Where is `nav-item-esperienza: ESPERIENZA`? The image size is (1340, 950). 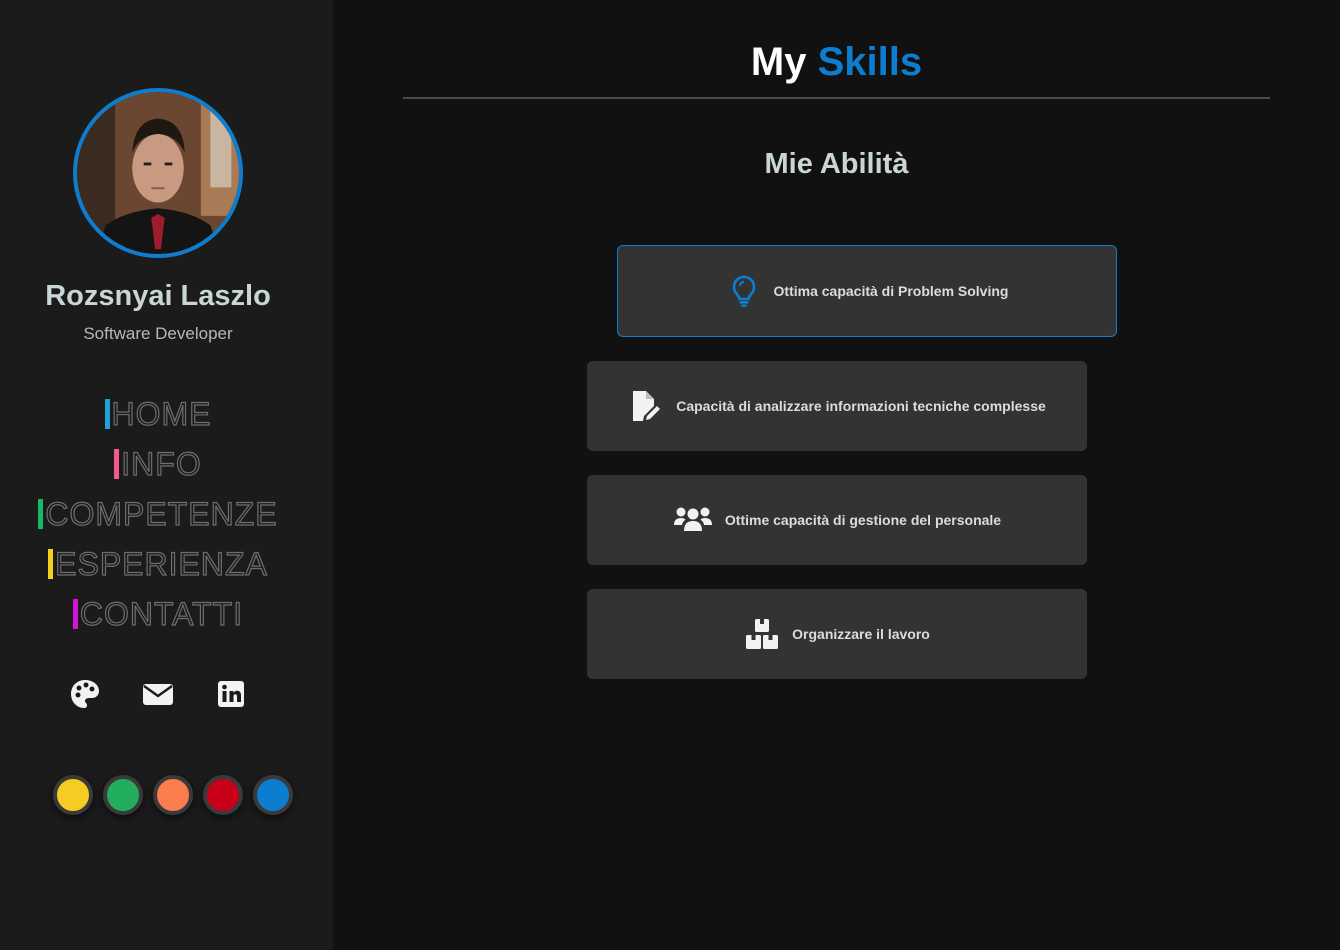
nav-item-esperienza: ESPERIENZA is located at coordinates (158, 564).